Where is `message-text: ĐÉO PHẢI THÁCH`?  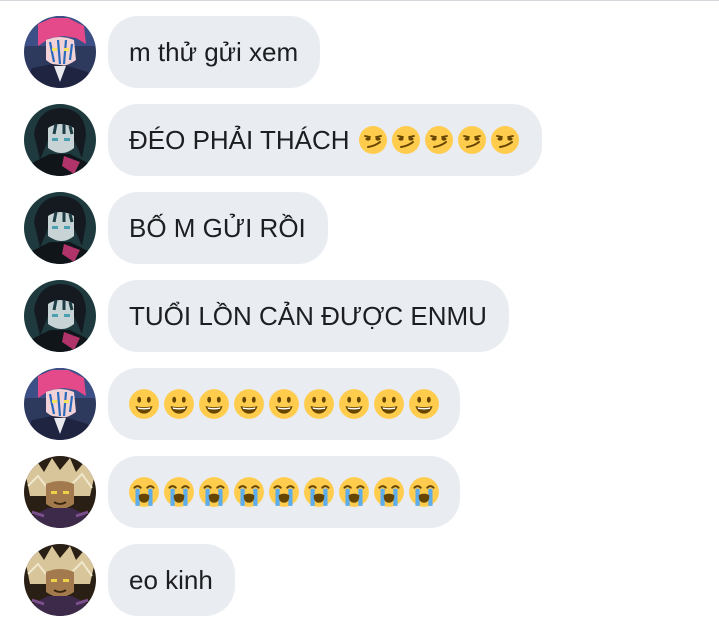
message-text: ĐÉO PHẢI THÁCH is located at coordinates (239, 140).